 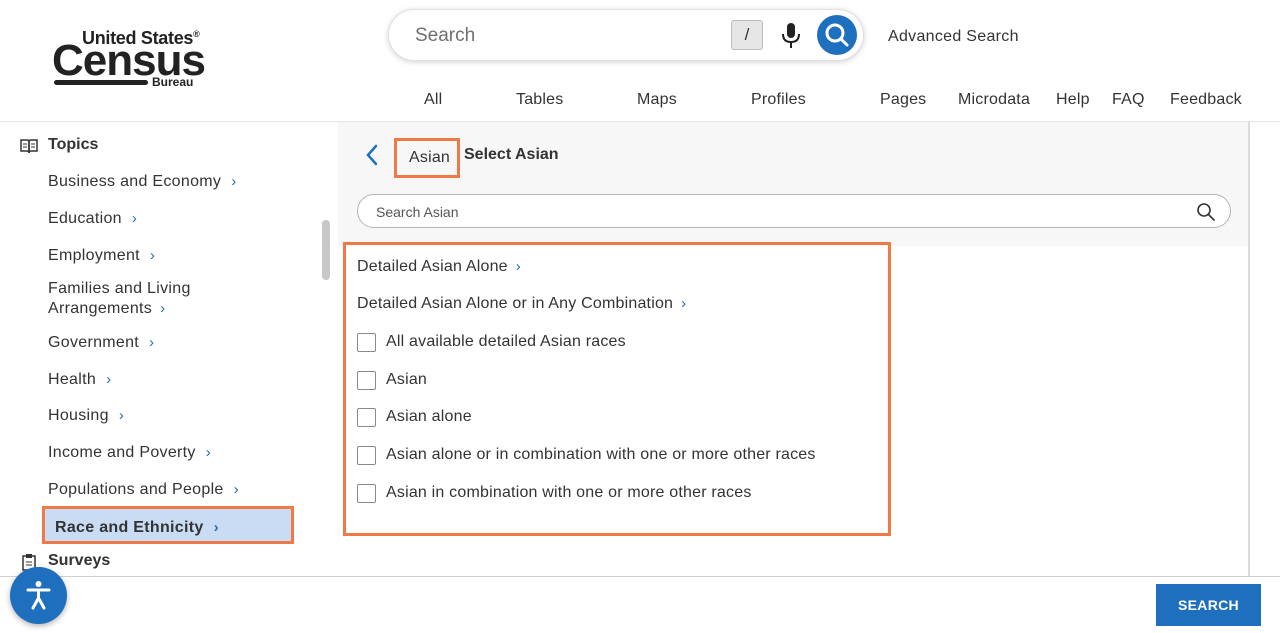 I want to click on slash-shortcut-key: /, so click(x=747, y=35).